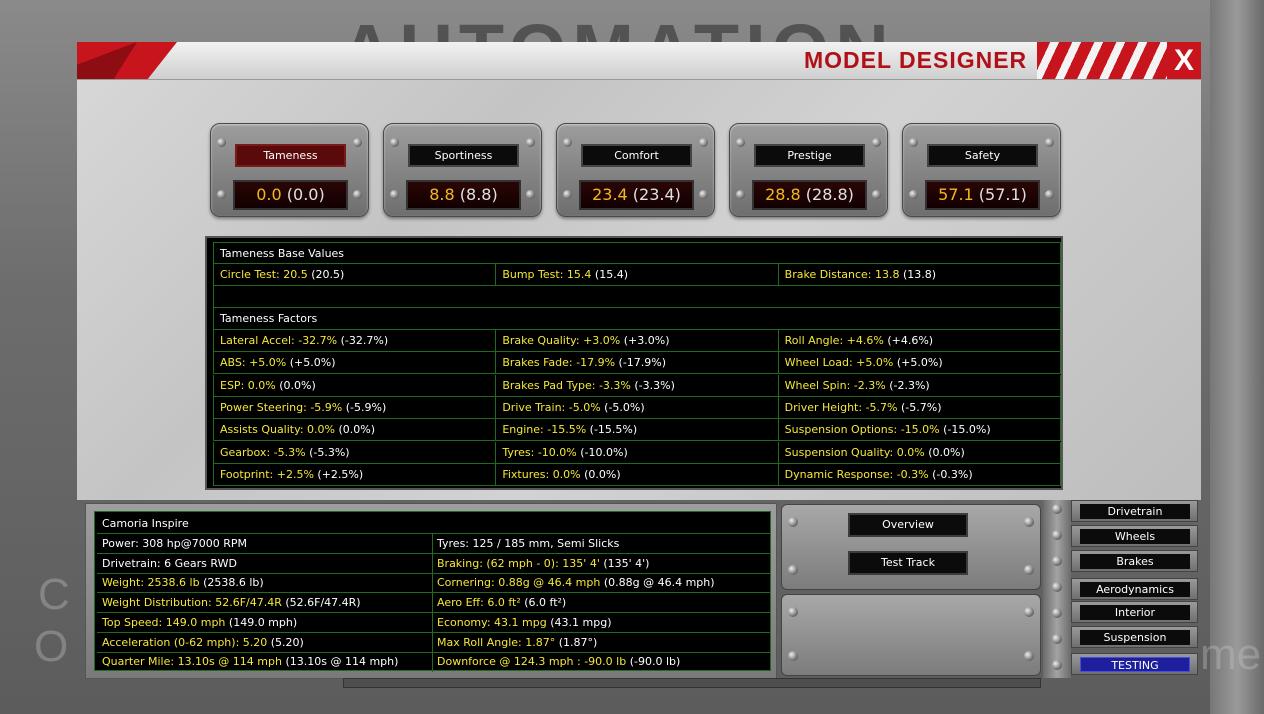 This screenshot has height=714, width=1264. Describe the element at coordinates (610, 194) in the screenshot. I see `gauge-value: 23.4` at that location.